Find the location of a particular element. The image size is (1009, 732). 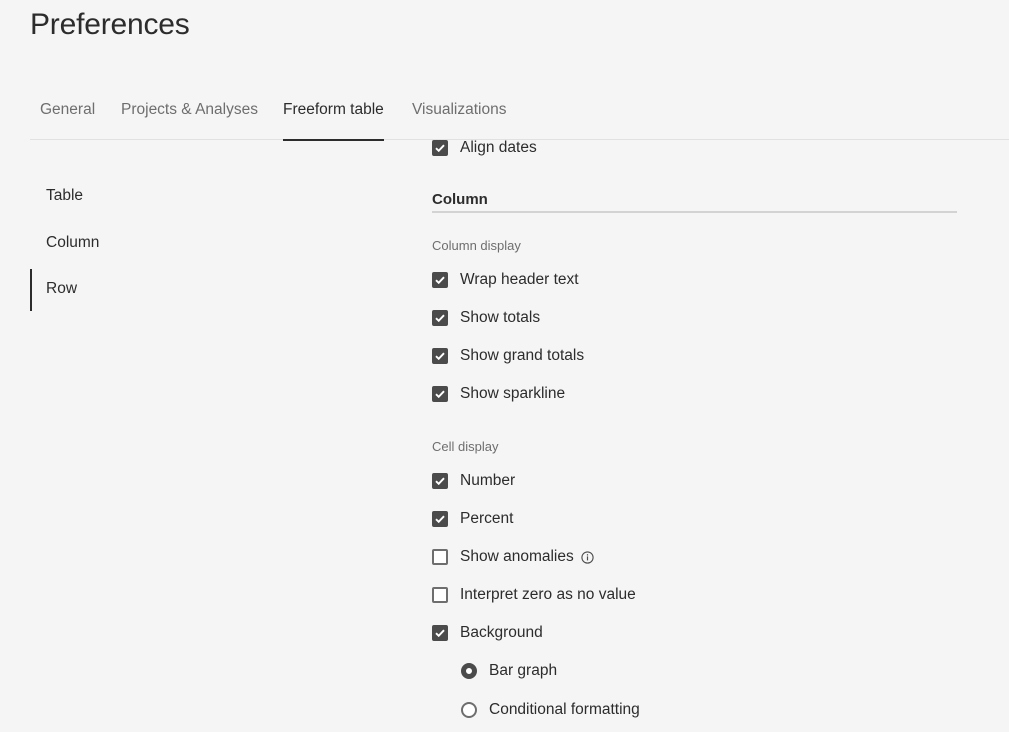

checkbox-label: Align dates is located at coordinates (498, 147).